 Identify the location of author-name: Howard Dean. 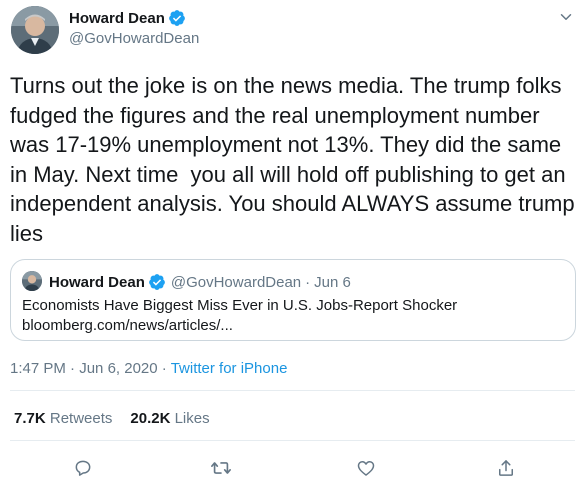
(117, 18).